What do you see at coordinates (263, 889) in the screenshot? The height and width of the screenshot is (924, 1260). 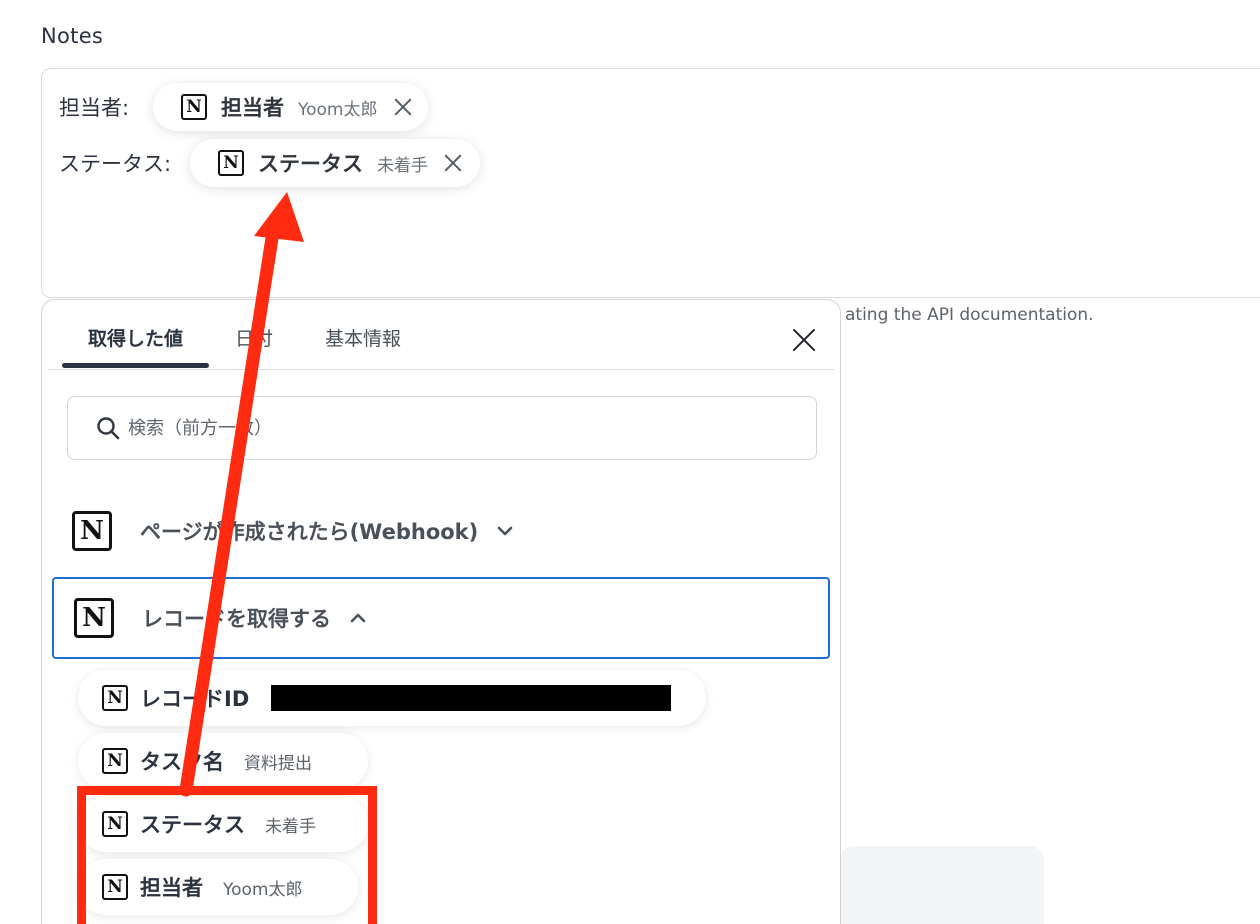 I see `item-value: Yoom太郎` at bounding box center [263, 889].